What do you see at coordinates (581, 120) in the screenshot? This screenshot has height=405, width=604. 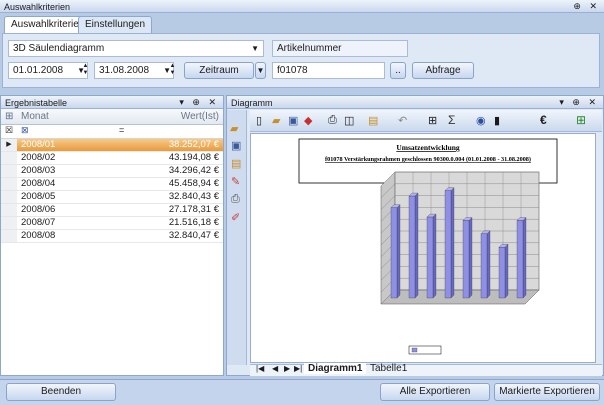 I see `layout-icon: ⊞` at bounding box center [581, 120].